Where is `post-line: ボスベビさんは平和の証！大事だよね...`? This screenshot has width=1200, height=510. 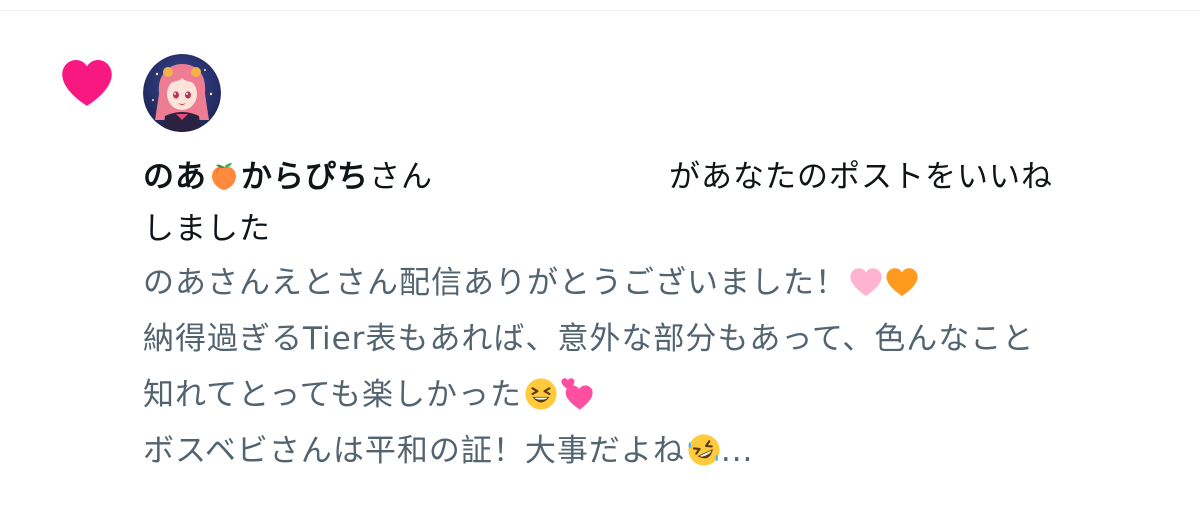 post-line: ボスベビさんは平和の証！大事だよね... is located at coordinates (655, 451).